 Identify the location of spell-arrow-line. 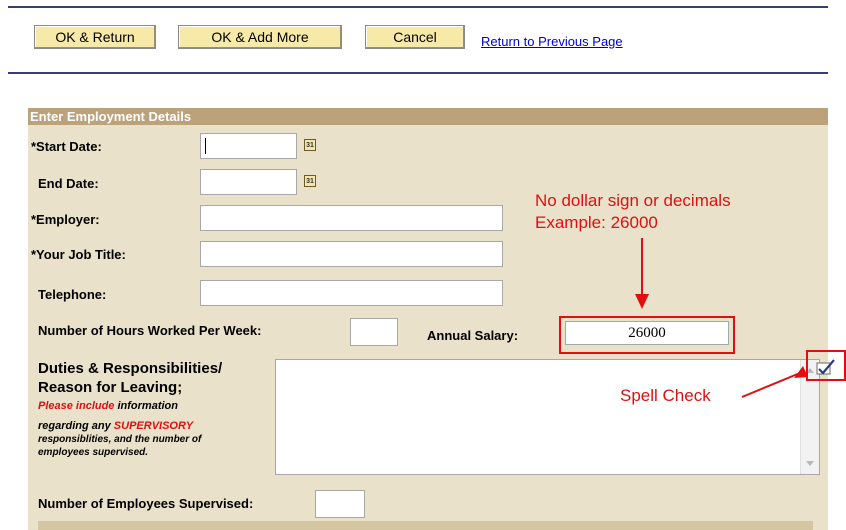
(771, 385).